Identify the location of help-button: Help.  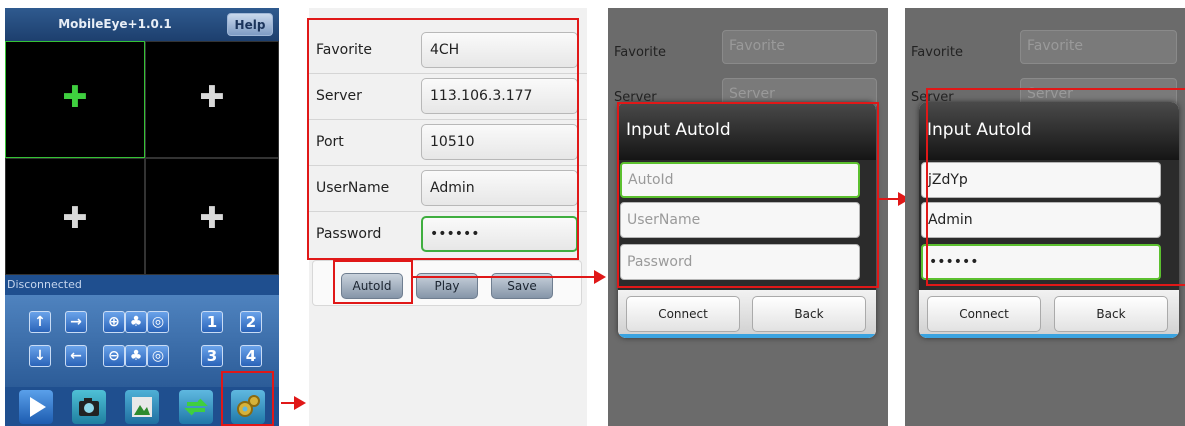
(250, 24).